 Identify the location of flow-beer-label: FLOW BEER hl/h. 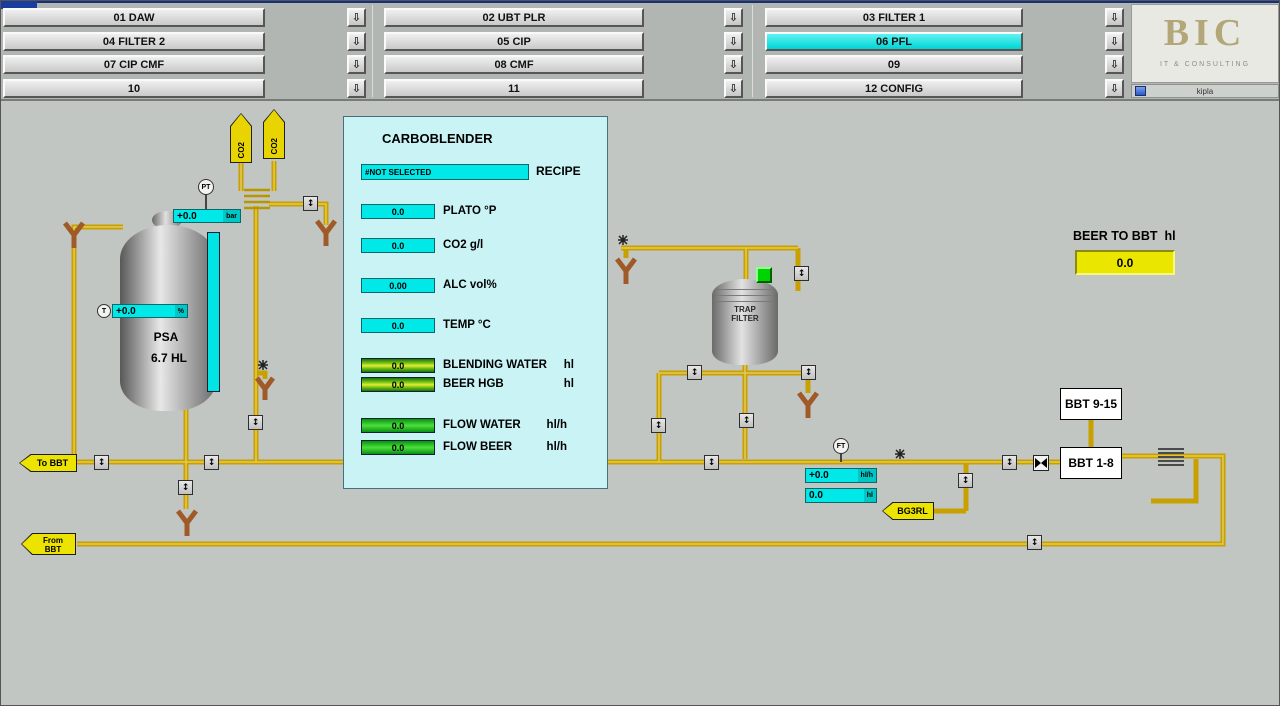
(505, 447).